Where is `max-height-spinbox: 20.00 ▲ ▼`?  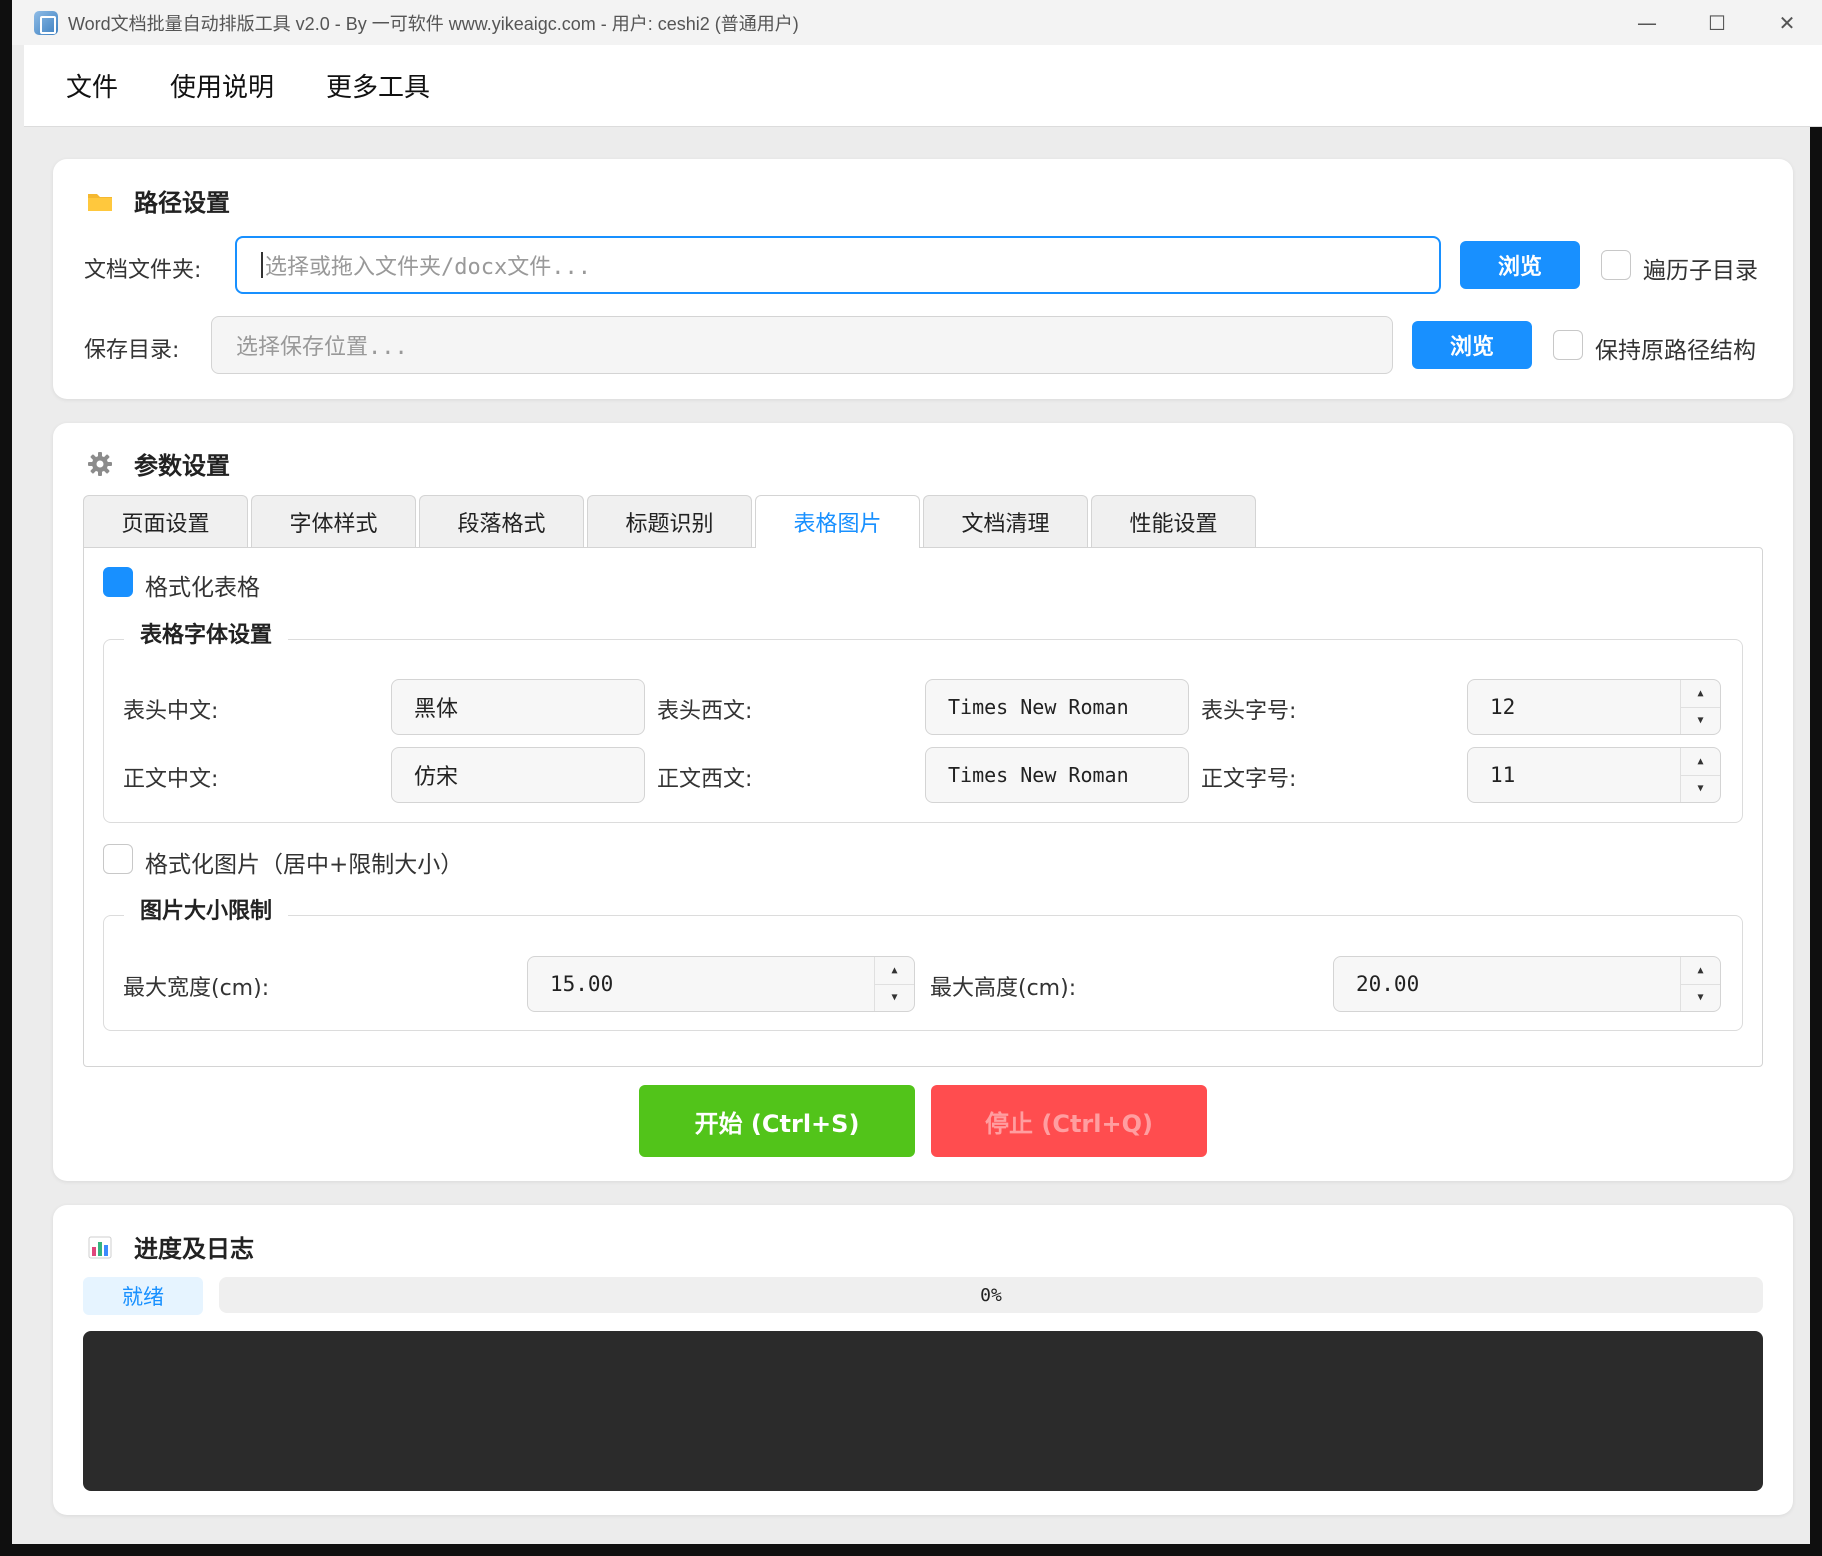 max-height-spinbox: 20.00 ▲ ▼ is located at coordinates (1527, 984).